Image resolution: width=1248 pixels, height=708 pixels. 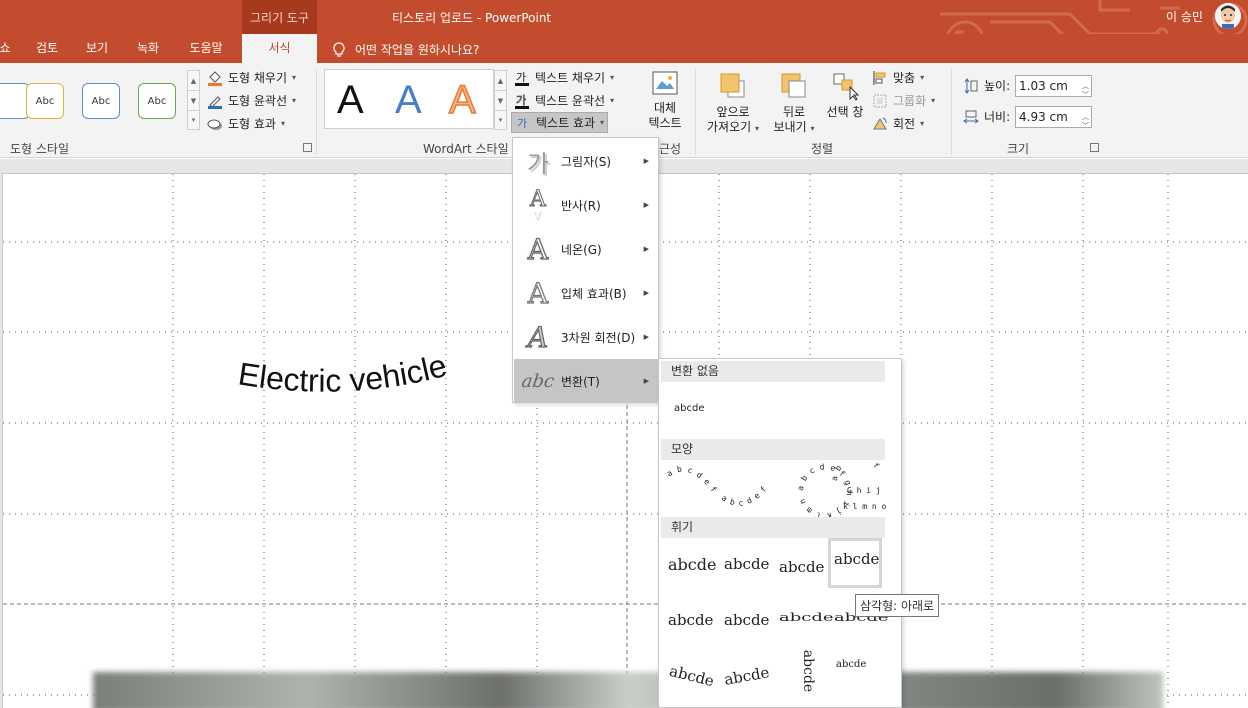 What do you see at coordinates (215, 78) in the screenshot?
I see `paint-bucket-icon` at bounding box center [215, 78].